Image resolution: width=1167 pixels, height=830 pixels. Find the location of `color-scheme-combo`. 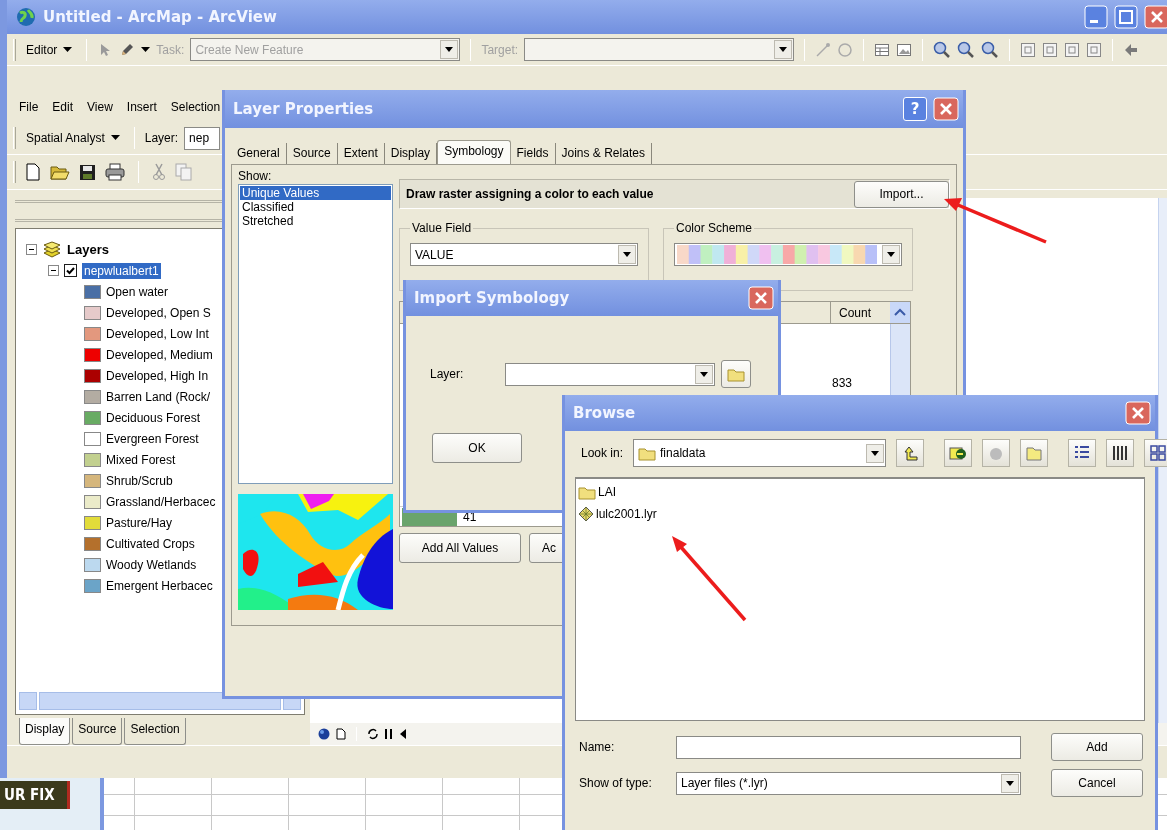

color-scheme-combo is located at coordinates (788, 254).